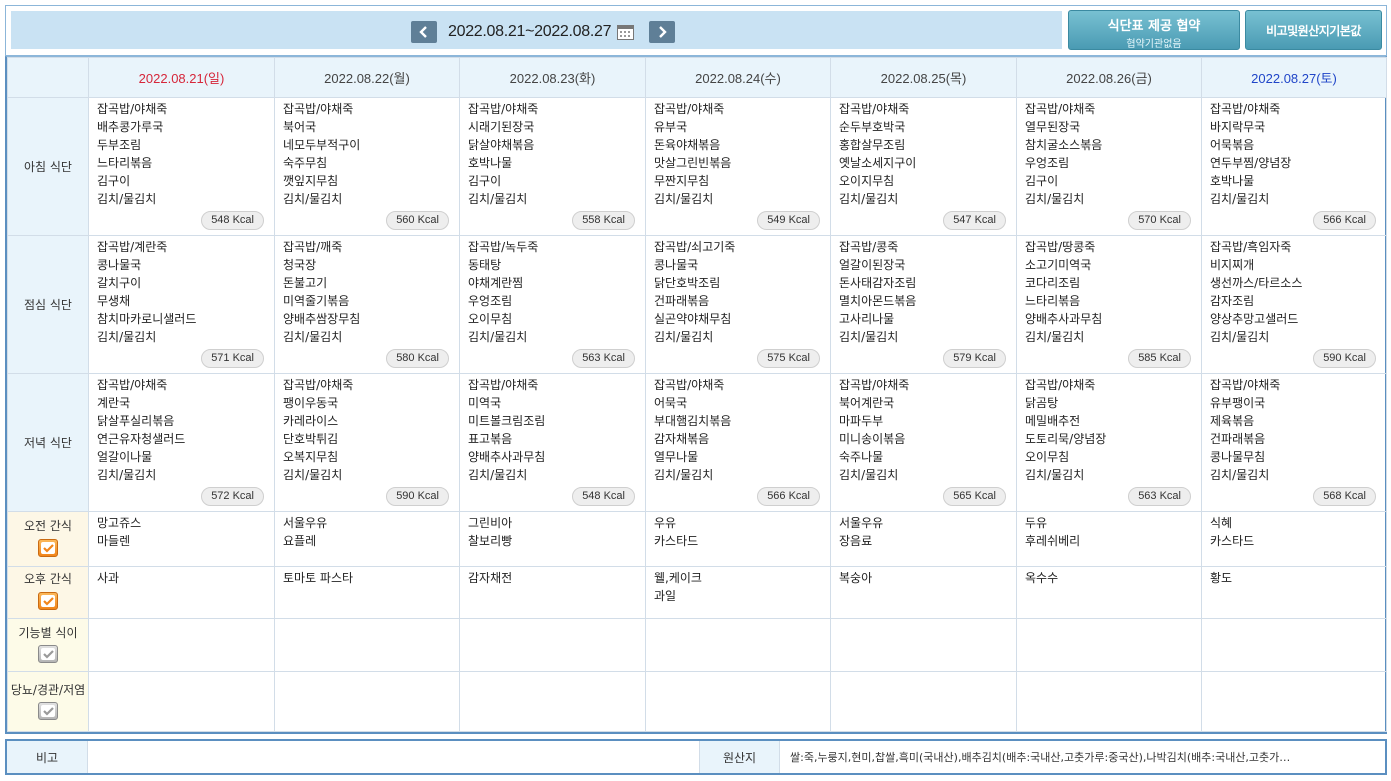  I want to click on meal-menu: 잡곡밥/녹두죽 동태탕 야채계란찜 우엉조림 오이무침 김치/물김치 563 Kcal, so click(552, 304).